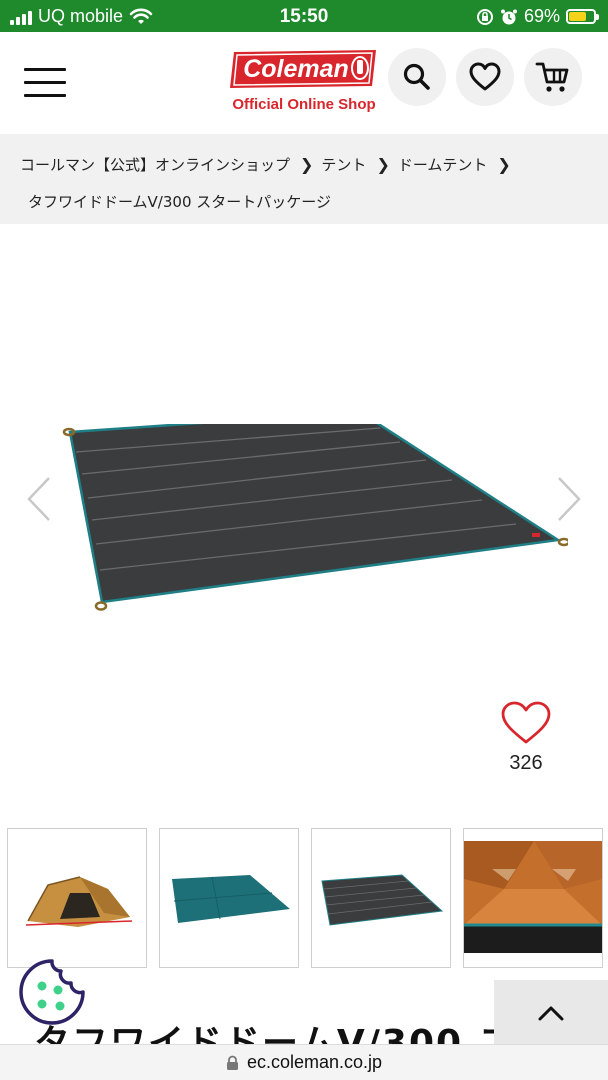 This screenshot has width=608, height=1080. I want to click on lock-icon, so click(232, 1062).